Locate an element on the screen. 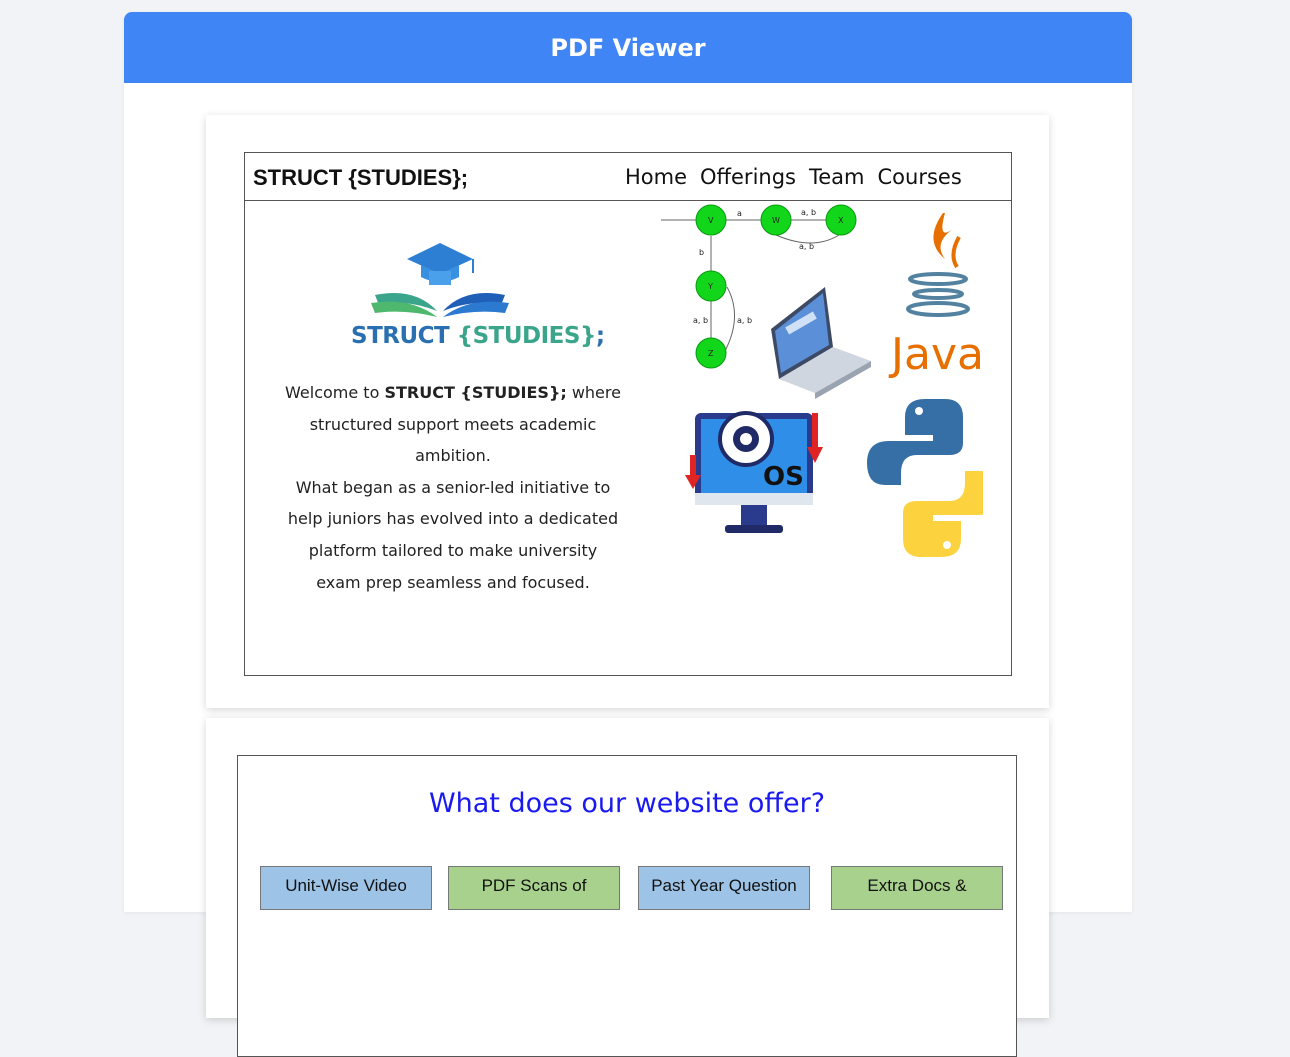 This screenshot has width=1290, height=1057. os-monitor-icon: OS is located at coordinates (754, 472).